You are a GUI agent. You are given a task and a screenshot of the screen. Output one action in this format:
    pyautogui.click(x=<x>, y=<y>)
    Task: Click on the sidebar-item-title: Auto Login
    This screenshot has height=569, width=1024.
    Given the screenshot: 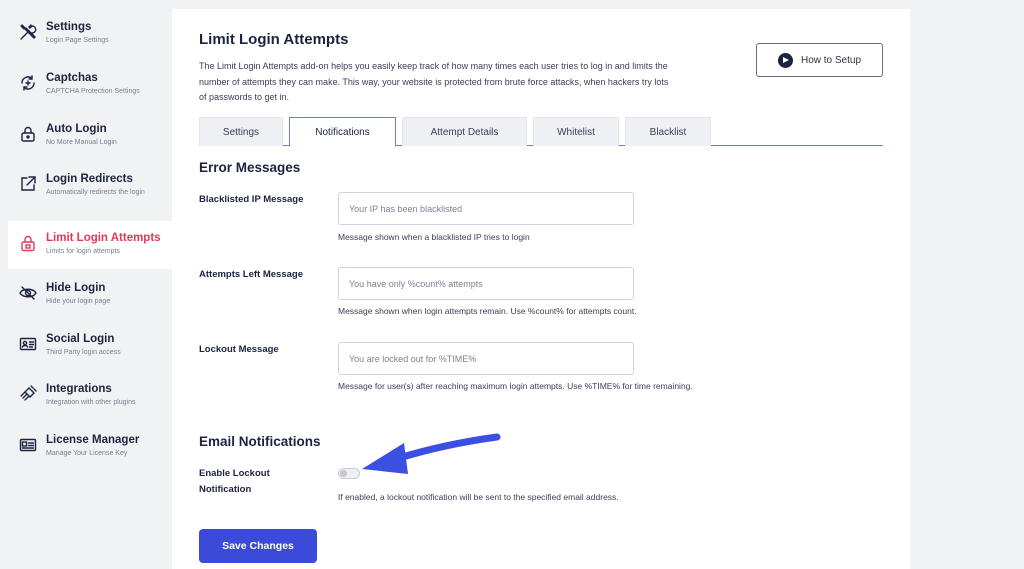 What is the action you would take?
    pyautogui.click(x=76, y=129)
    